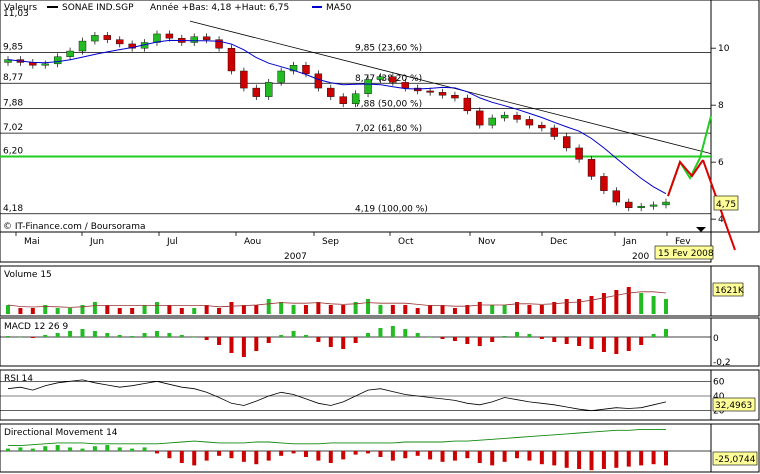 The width and height of the screenshot is (760, 474). I want to click on month-label: Oct, so click(406, 242).